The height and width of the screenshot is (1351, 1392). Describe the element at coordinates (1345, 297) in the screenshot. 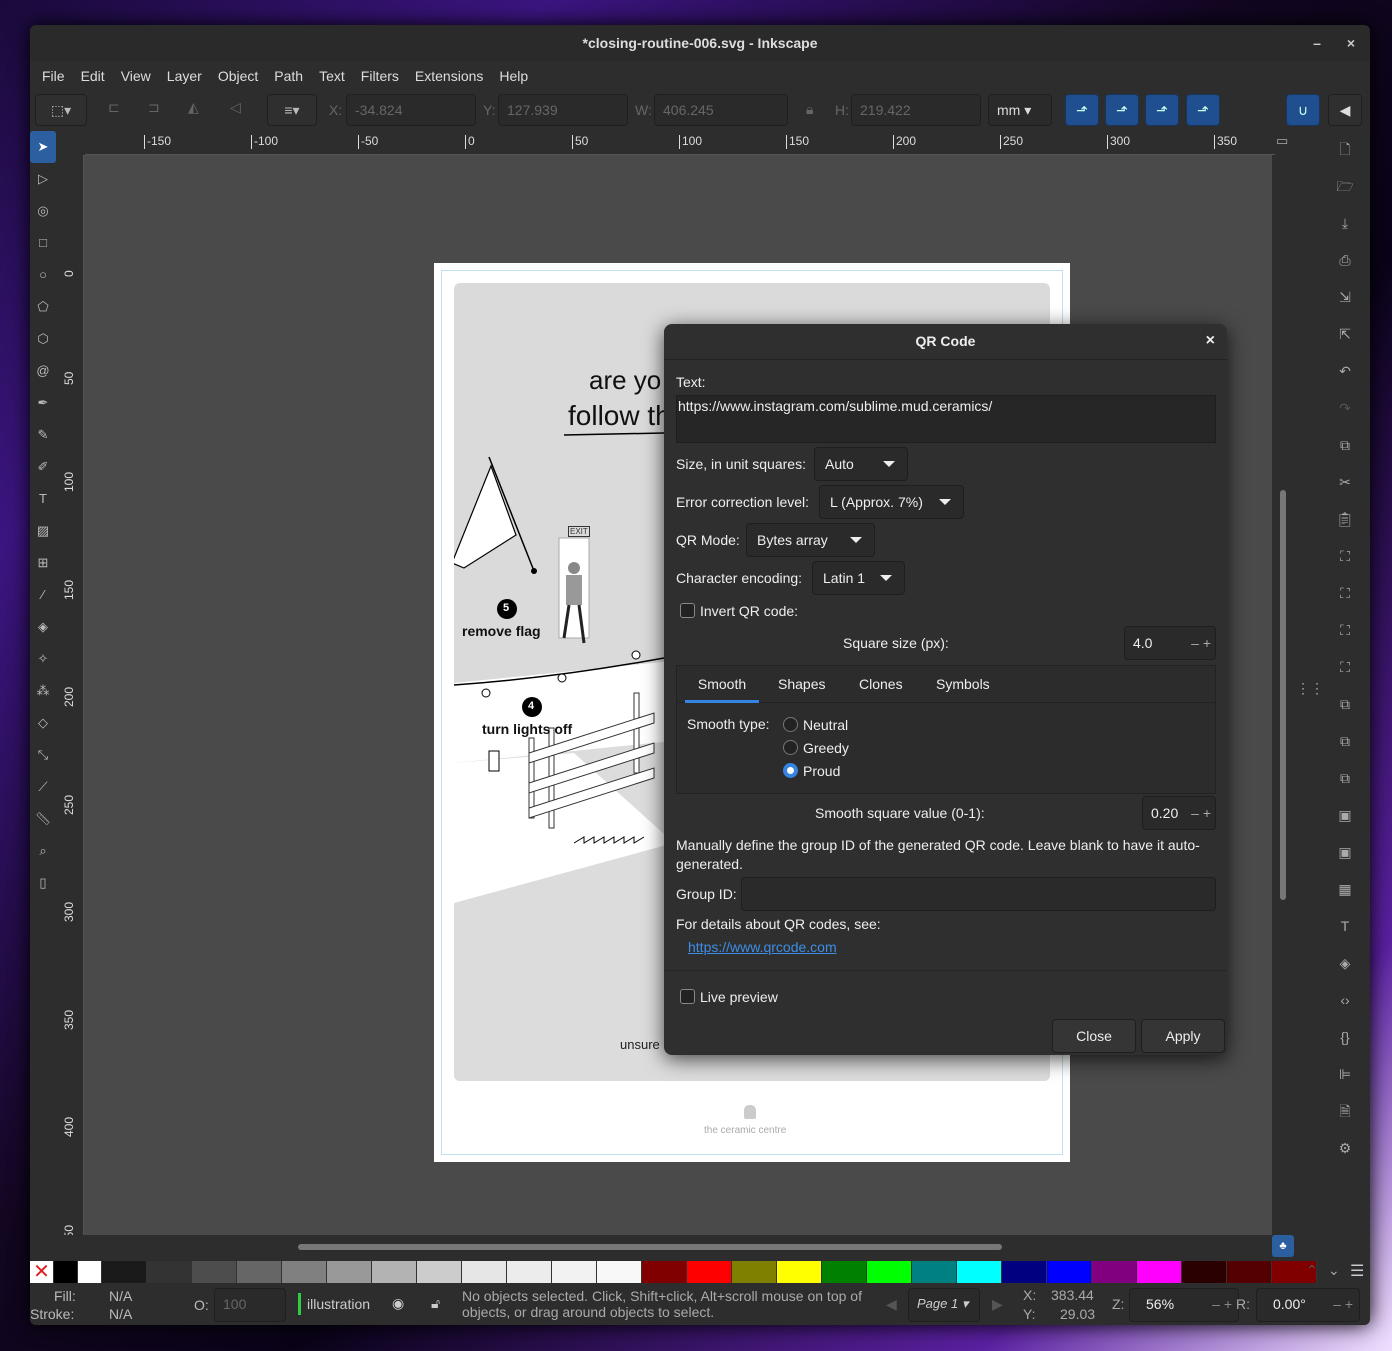

I see `import-icon: ⇲` at that location.